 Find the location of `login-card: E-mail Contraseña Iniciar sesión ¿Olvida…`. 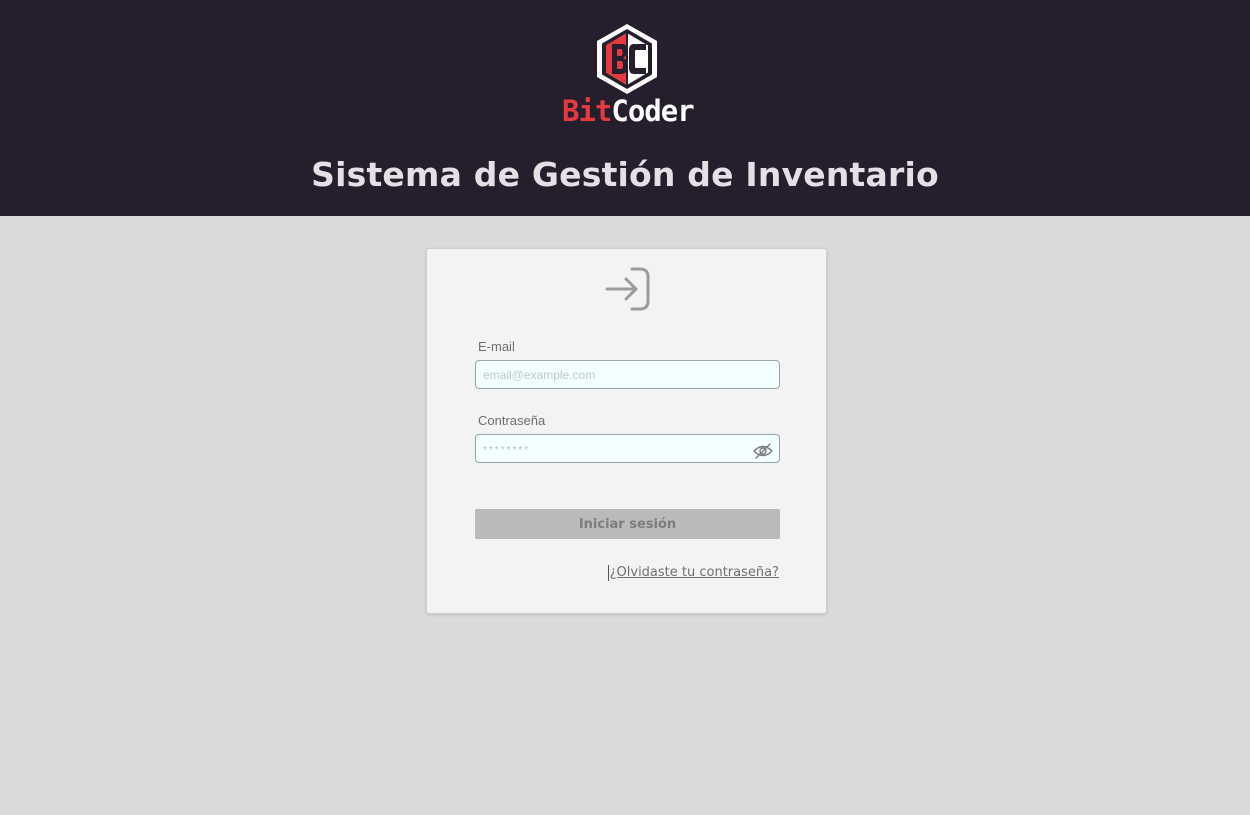

login-card: E-mail Contraseña Iniciar sesión ¿Olvida… is located at coordinates (626, 431).